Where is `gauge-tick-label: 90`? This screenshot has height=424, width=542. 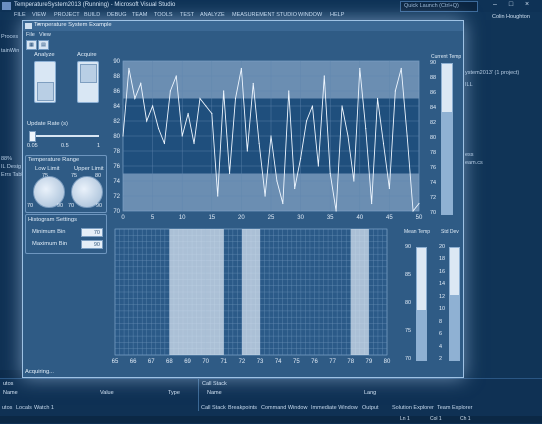
gauge-tick-label: 90 is located at coordinates (433, 63).